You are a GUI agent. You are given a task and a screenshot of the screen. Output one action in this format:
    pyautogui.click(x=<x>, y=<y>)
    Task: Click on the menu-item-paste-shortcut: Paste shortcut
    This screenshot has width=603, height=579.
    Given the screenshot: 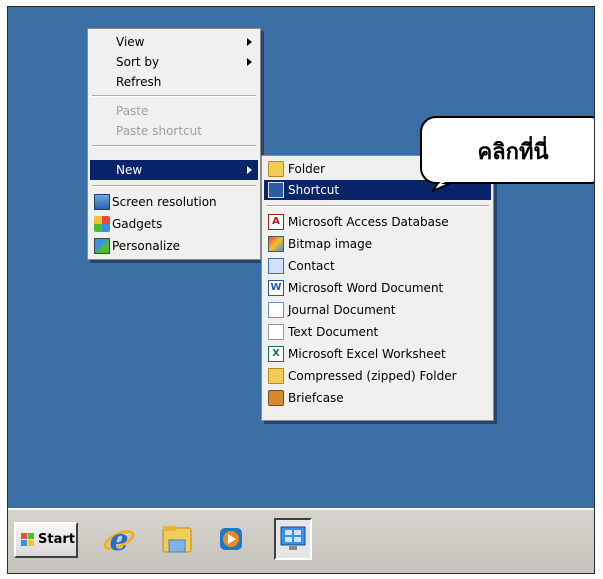 What is the action you would take?
    pyautogui.click(x=174, y=131)
    